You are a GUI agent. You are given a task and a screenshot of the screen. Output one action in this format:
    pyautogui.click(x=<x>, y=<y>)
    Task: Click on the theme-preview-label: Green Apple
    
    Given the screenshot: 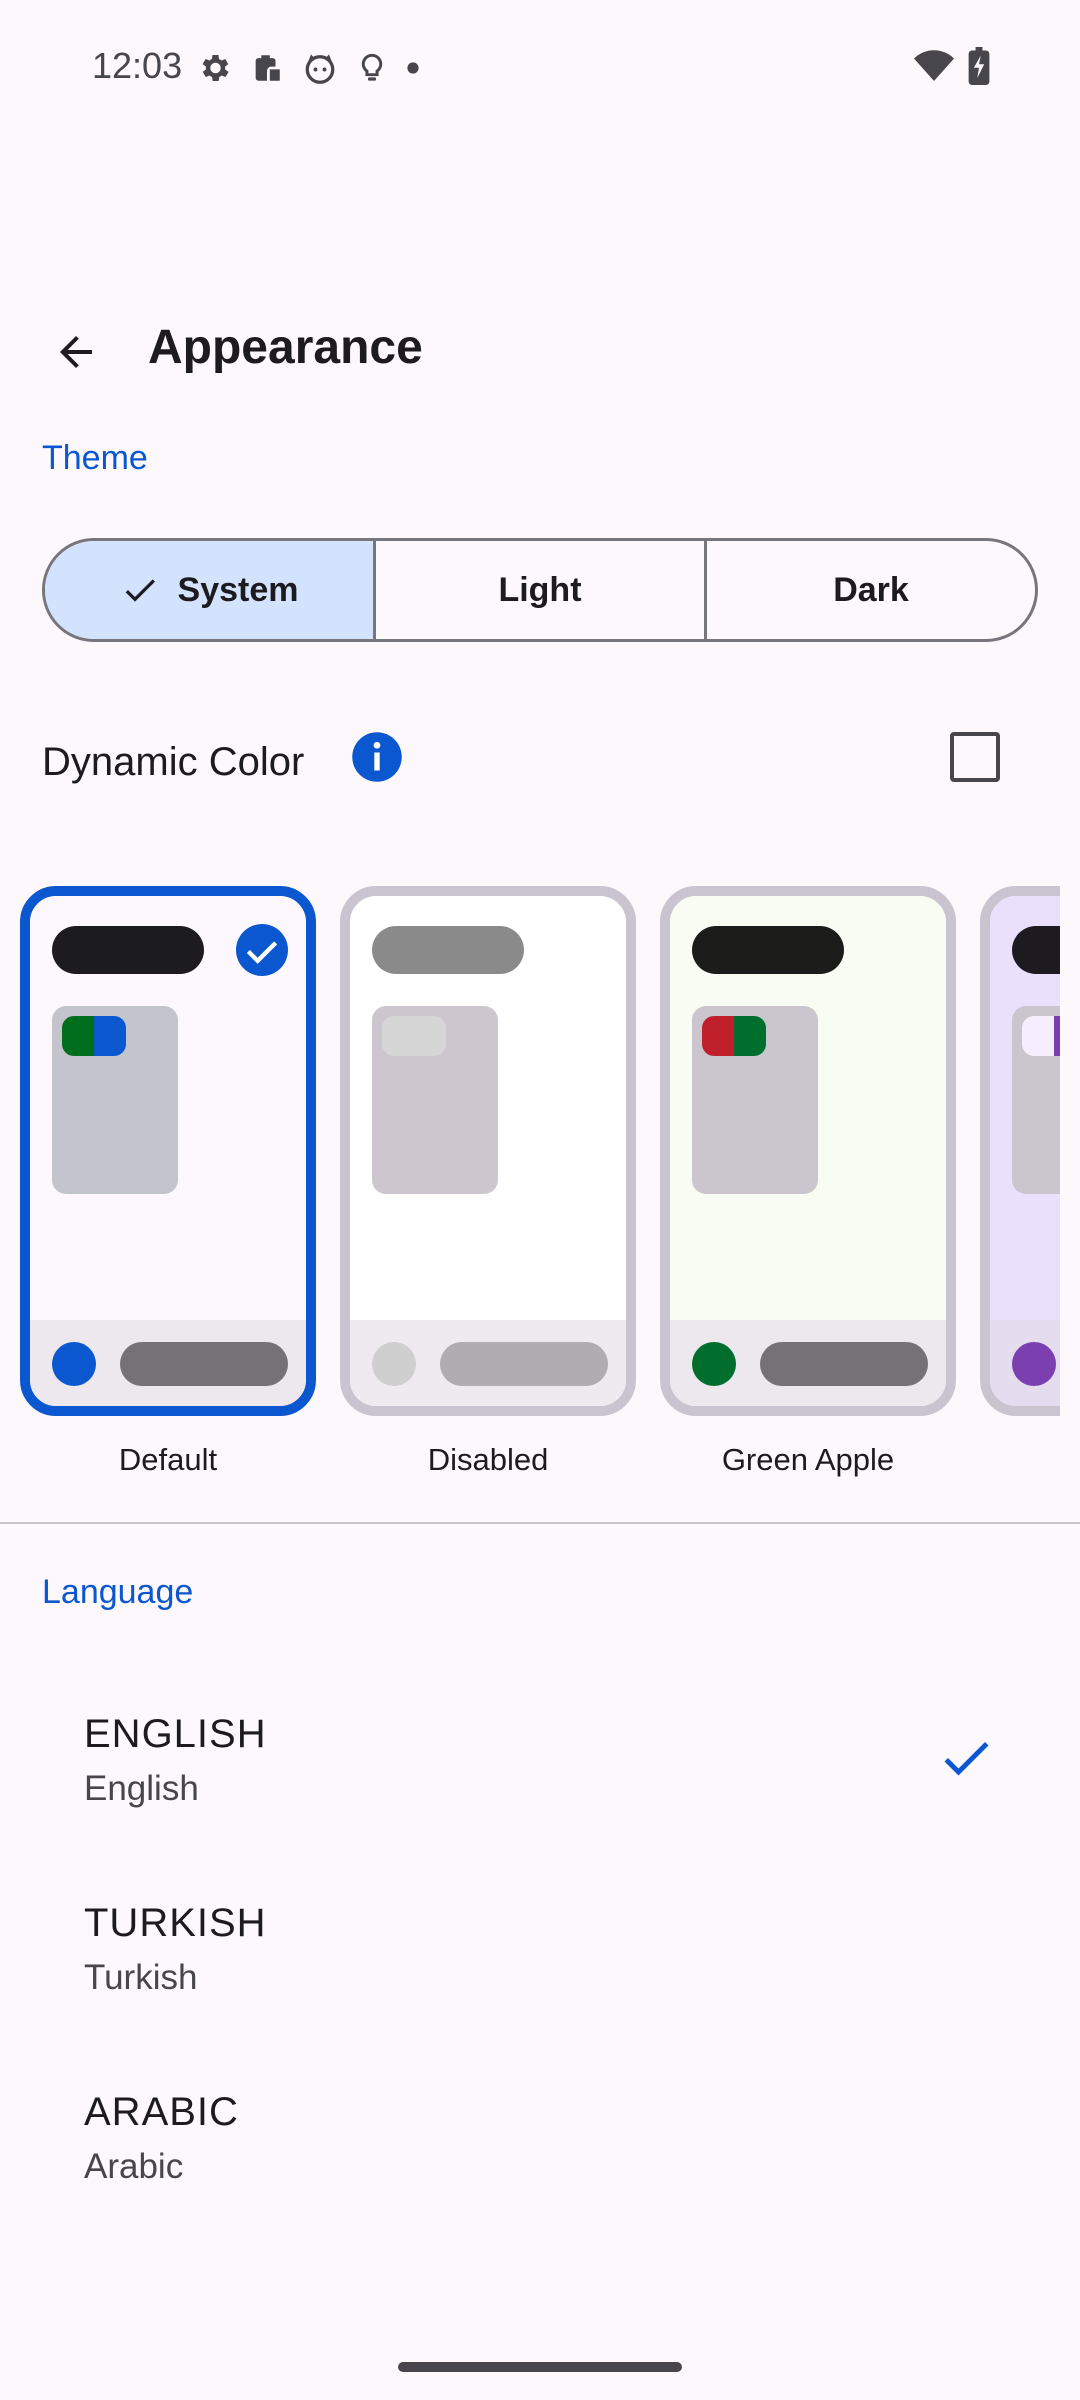 What is the action you would take?
    pyautogui.click(x=808, y=1459)
    